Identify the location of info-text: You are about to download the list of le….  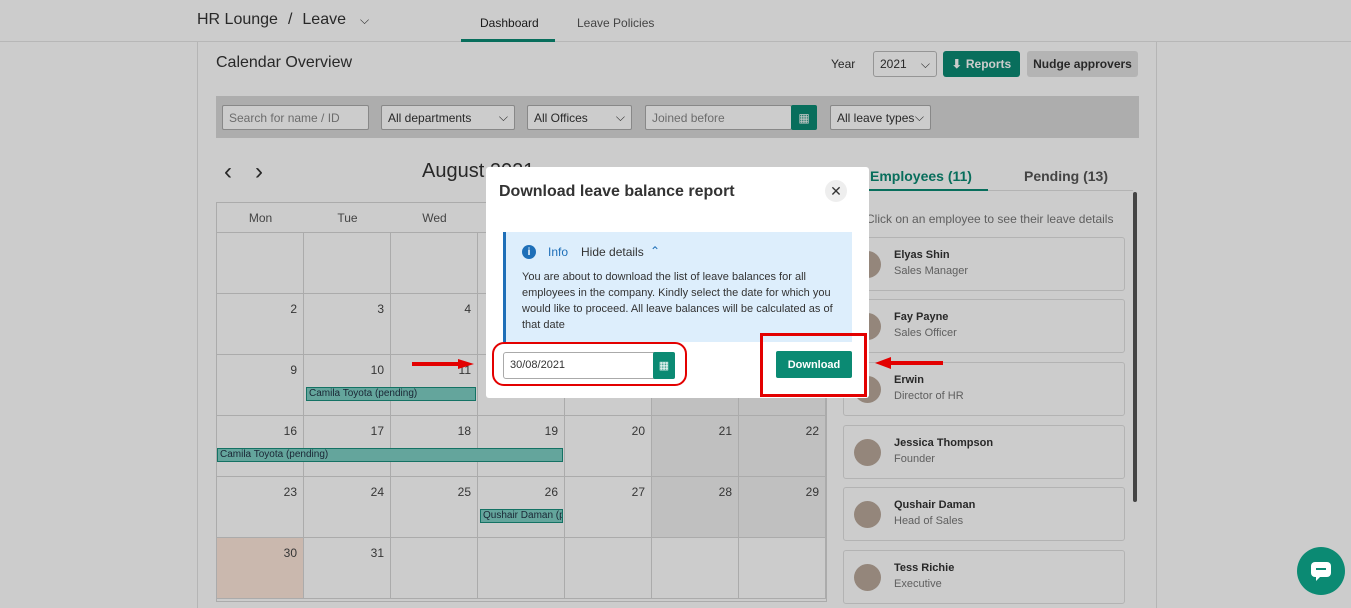
(677, 301).